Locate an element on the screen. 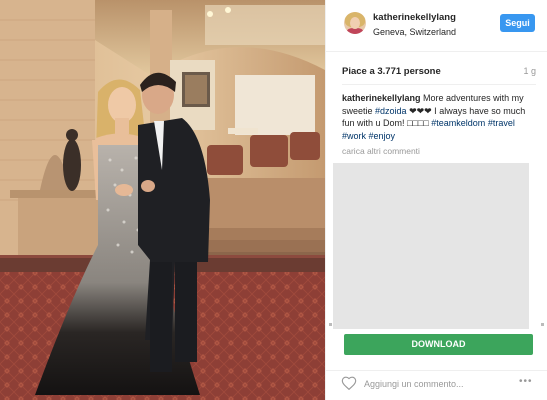  heart-icon is located at coordinates (349, 383).